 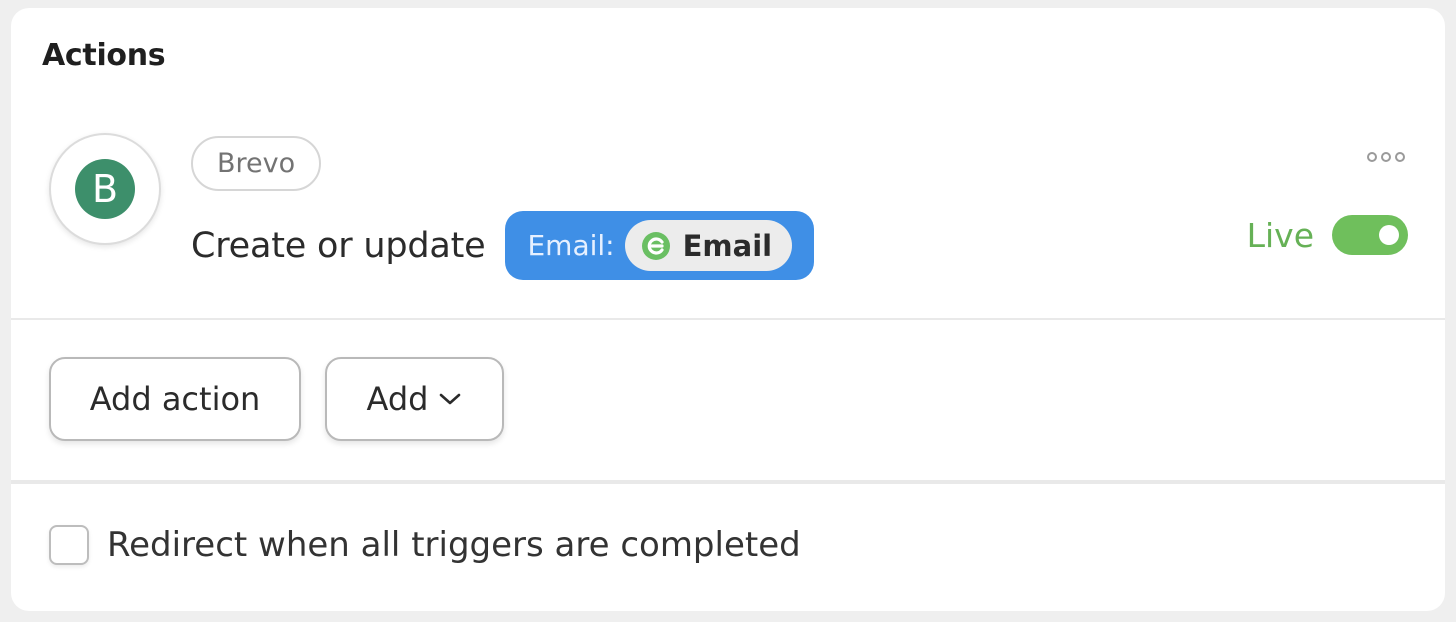 I want to click on redirect-checkbox, so click(x=69, y=545).